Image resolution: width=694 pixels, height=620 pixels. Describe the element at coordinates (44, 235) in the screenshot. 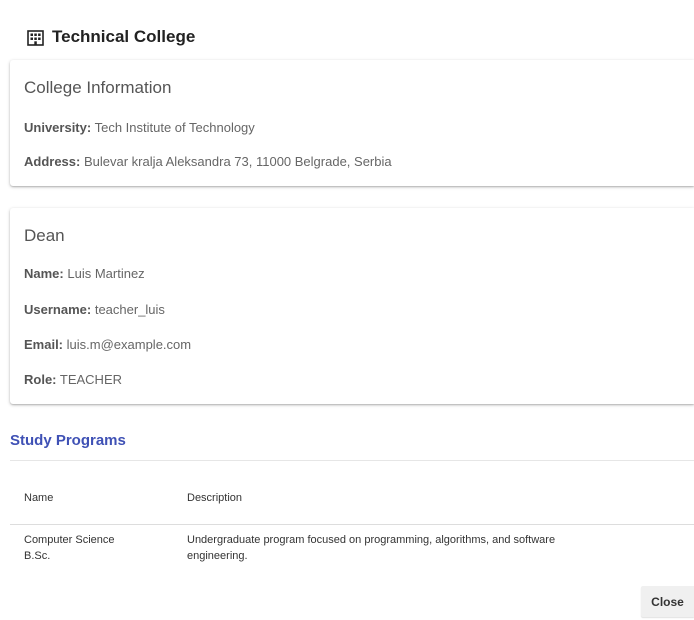

I see `dean-heading: Dean` at that location.